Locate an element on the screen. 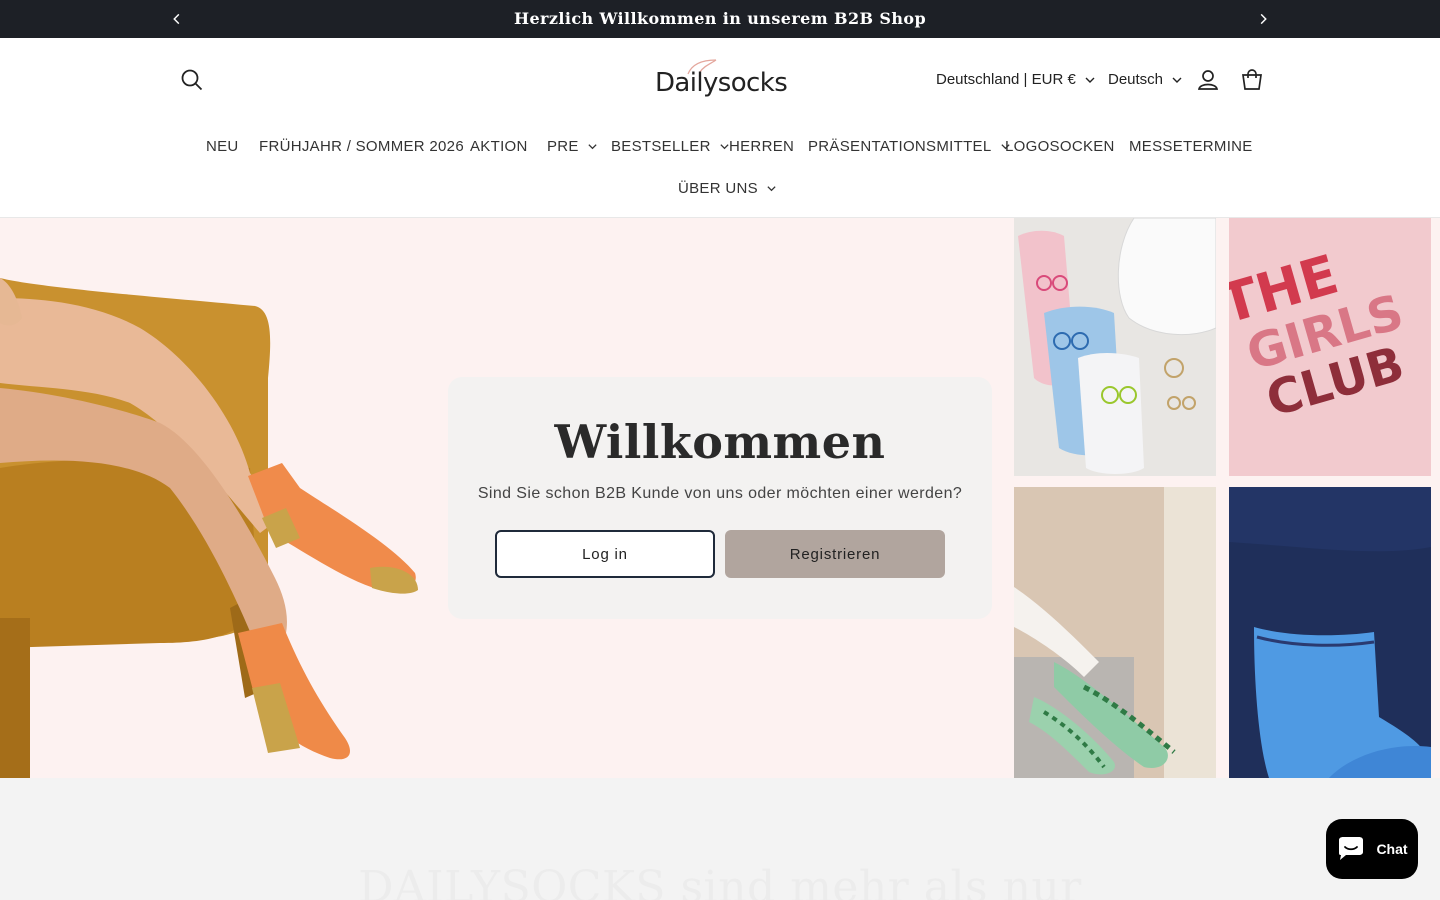 The height and width of the screenshot is (900, 1440). country-selector-label: Deutschland | EUR € is located at coordinates (1006, 79).